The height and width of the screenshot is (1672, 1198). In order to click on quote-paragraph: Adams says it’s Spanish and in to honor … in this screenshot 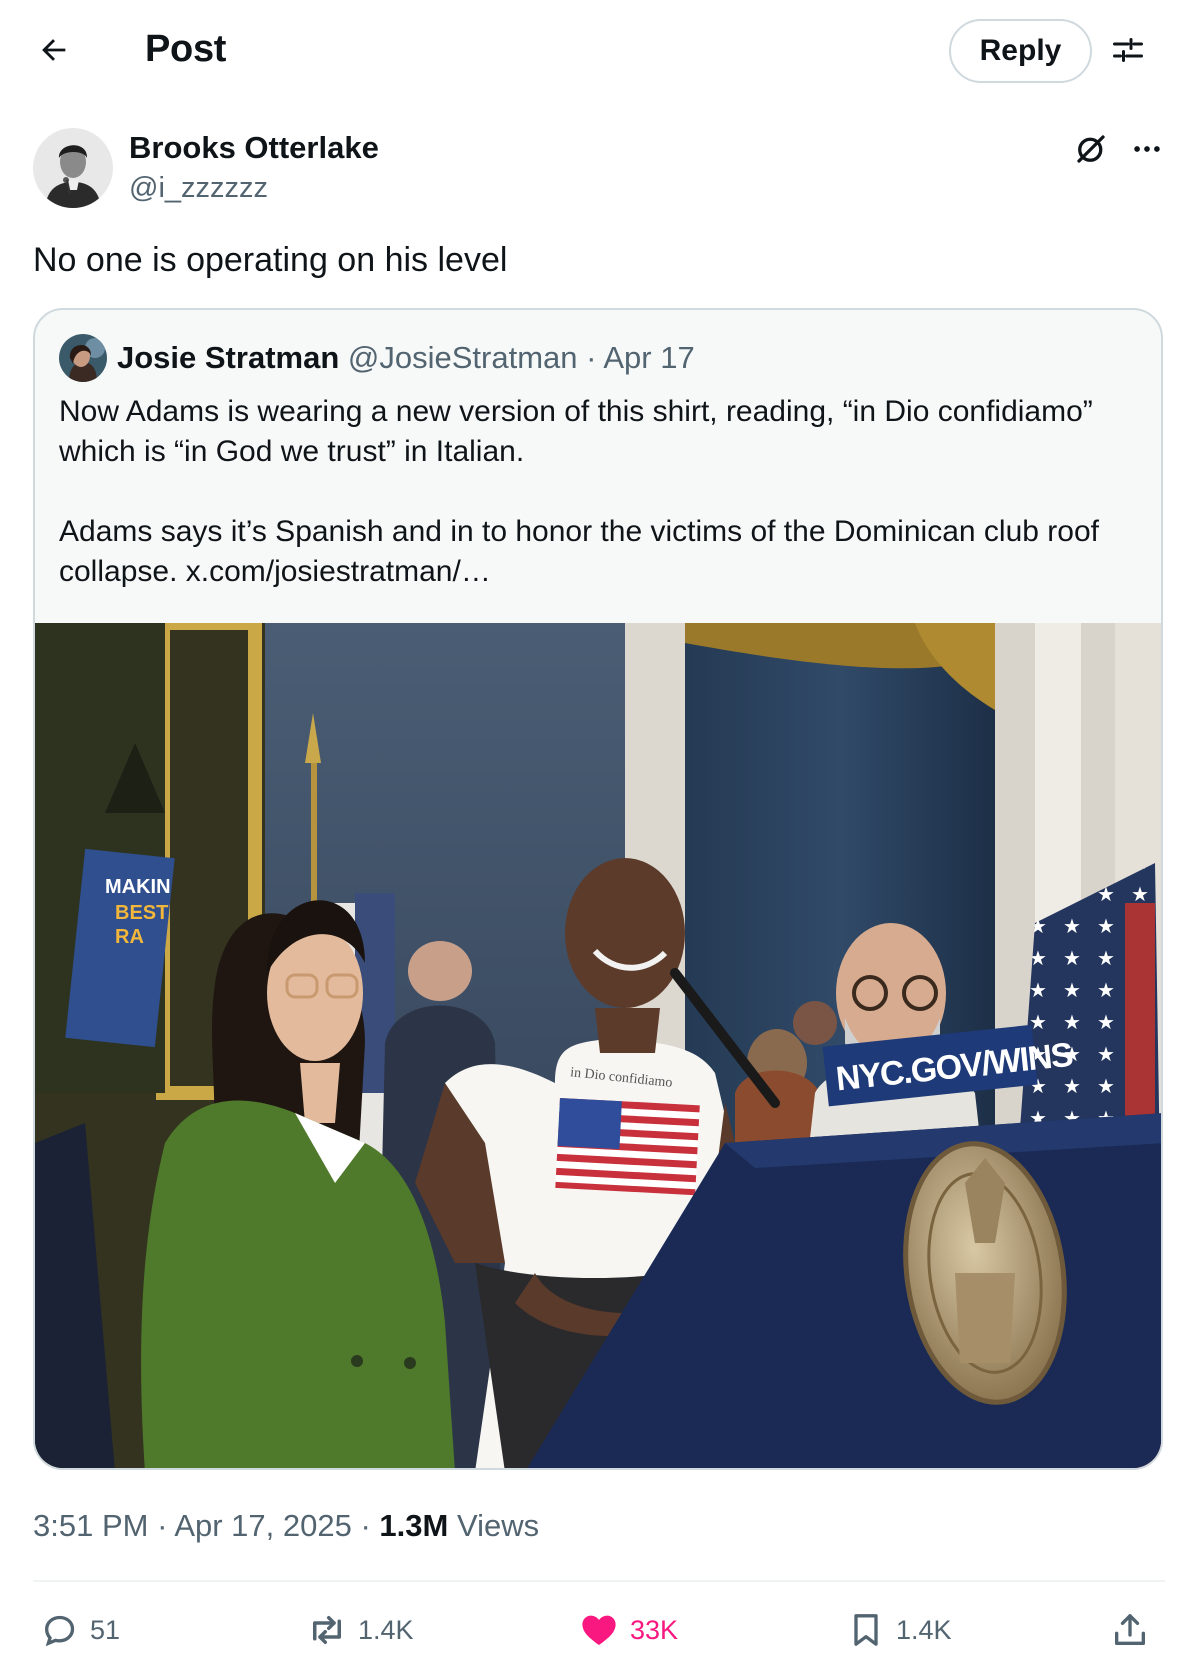, I will do `click(579, 551)`.